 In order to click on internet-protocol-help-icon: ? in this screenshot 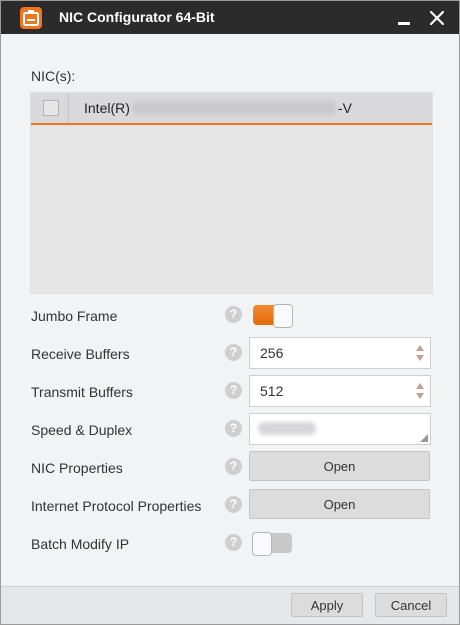, I will do `click(233, 504)`.